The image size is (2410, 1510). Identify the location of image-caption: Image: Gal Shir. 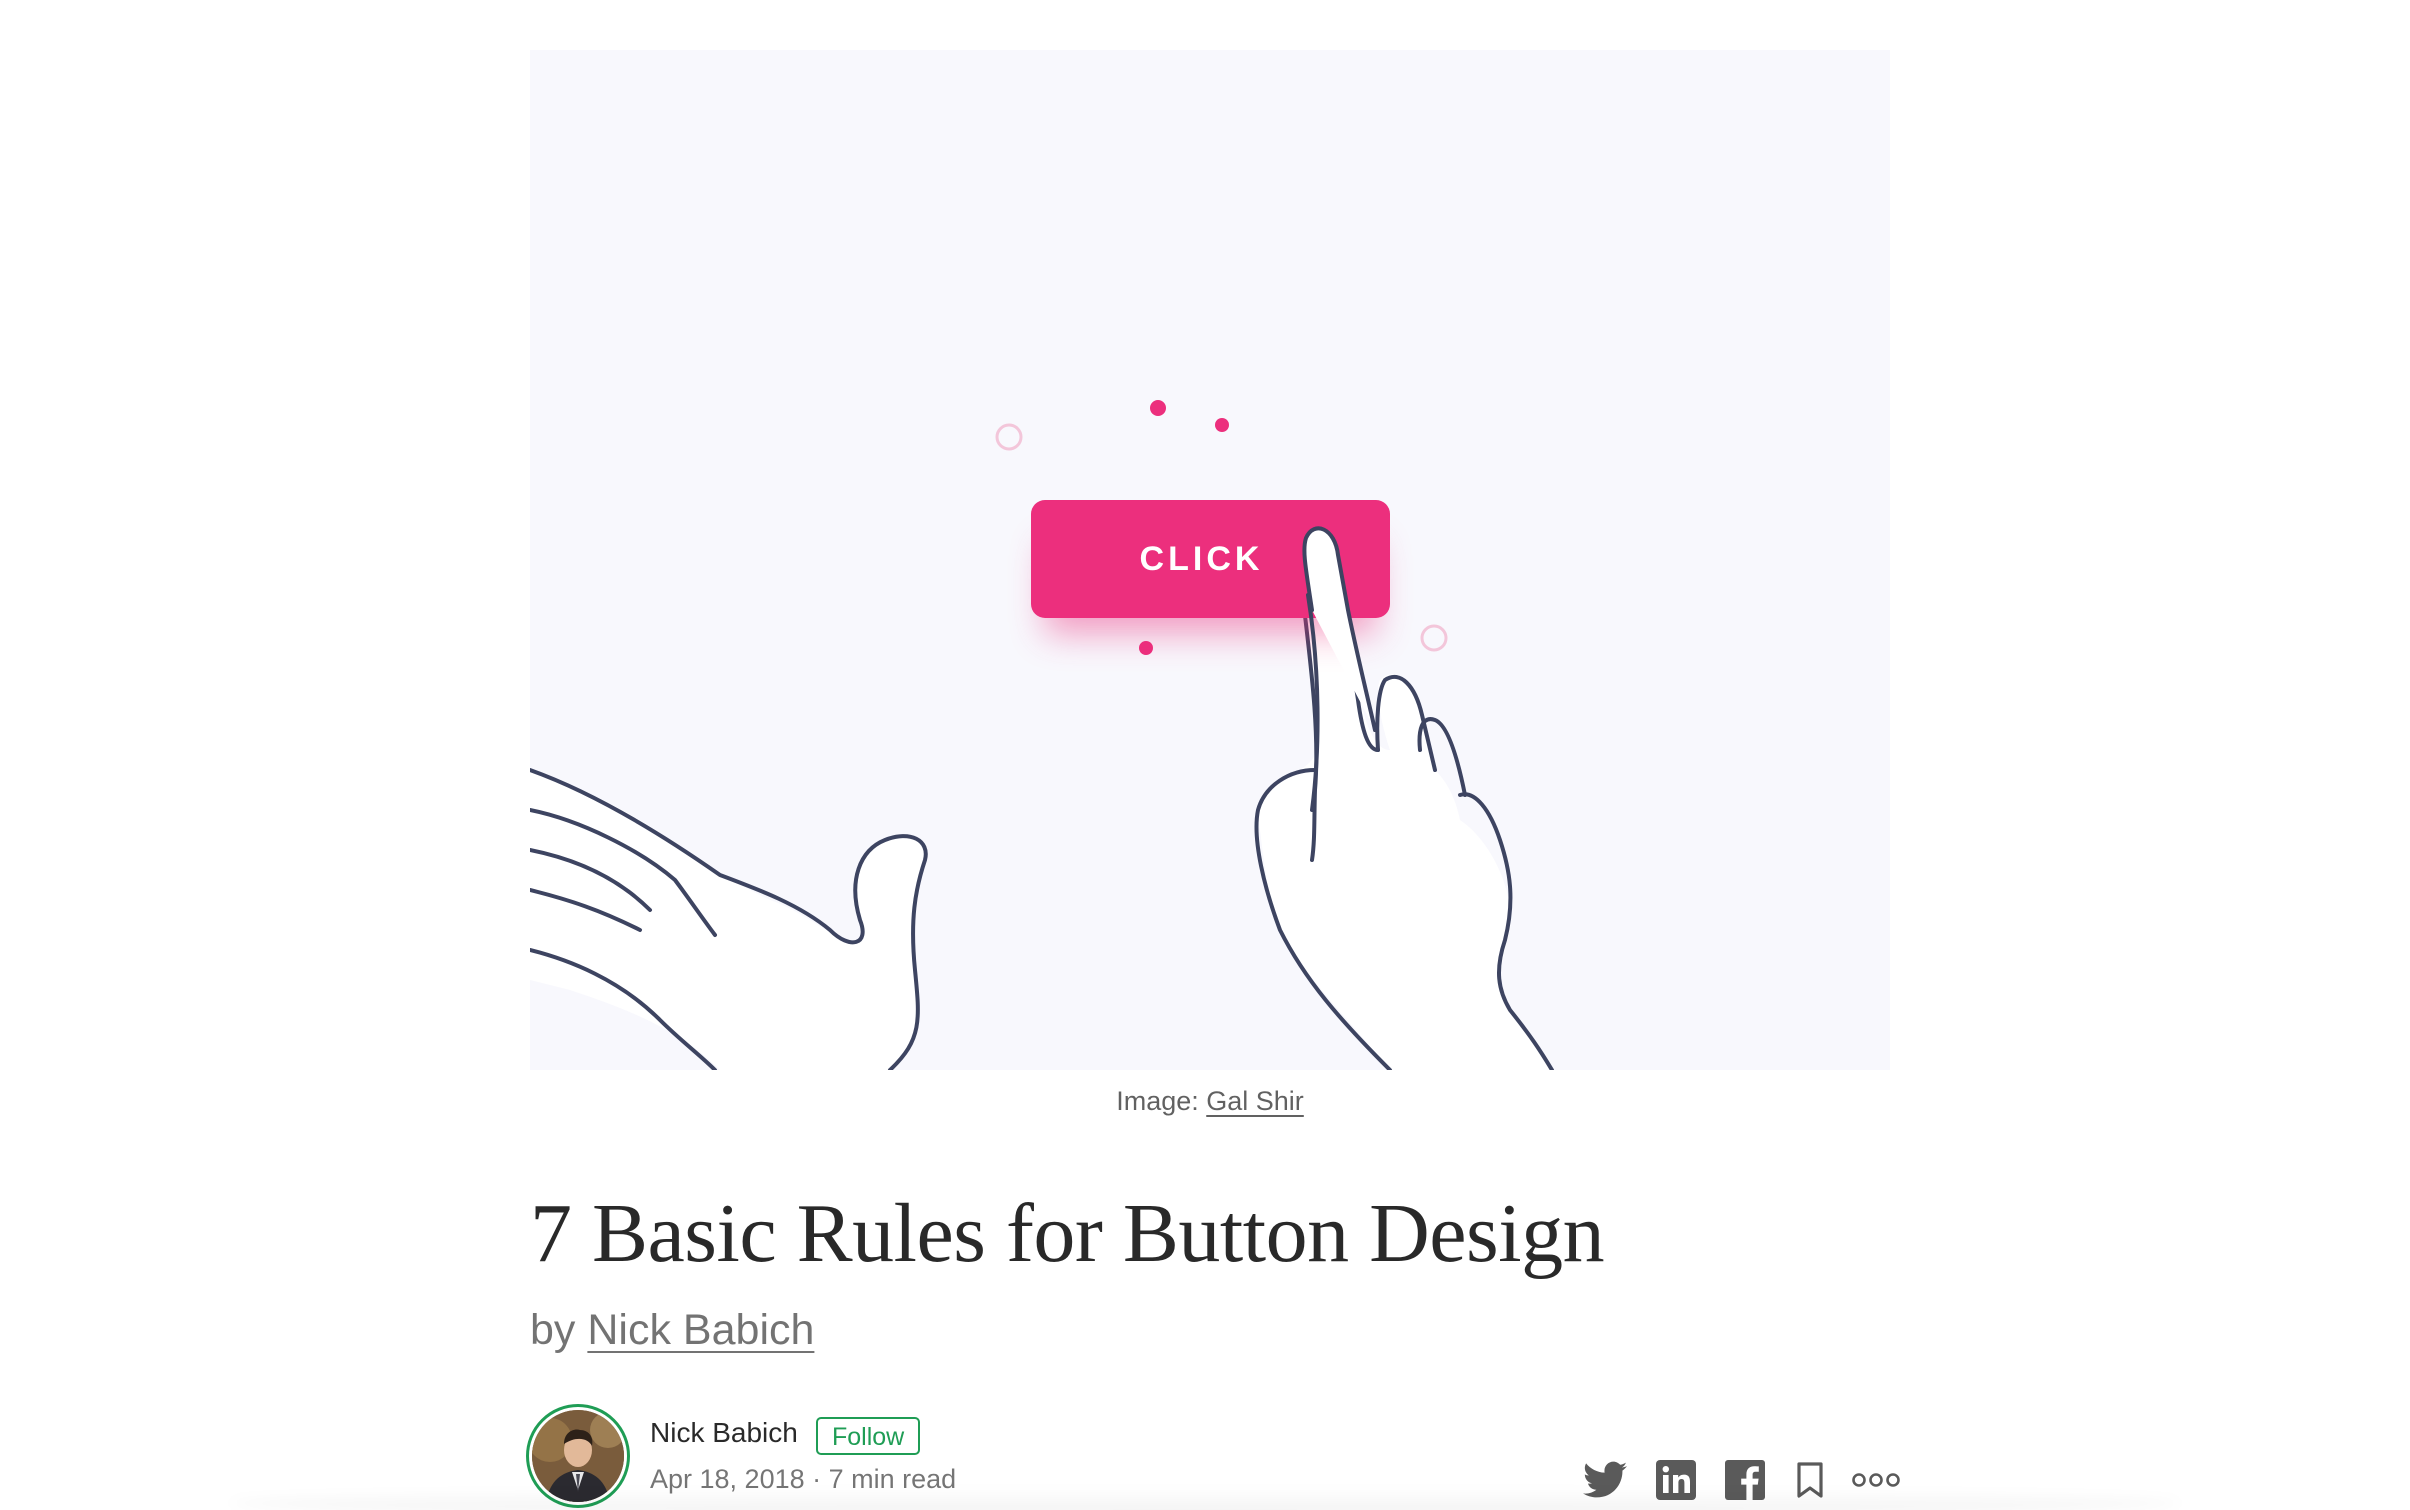
(1210, 1101).